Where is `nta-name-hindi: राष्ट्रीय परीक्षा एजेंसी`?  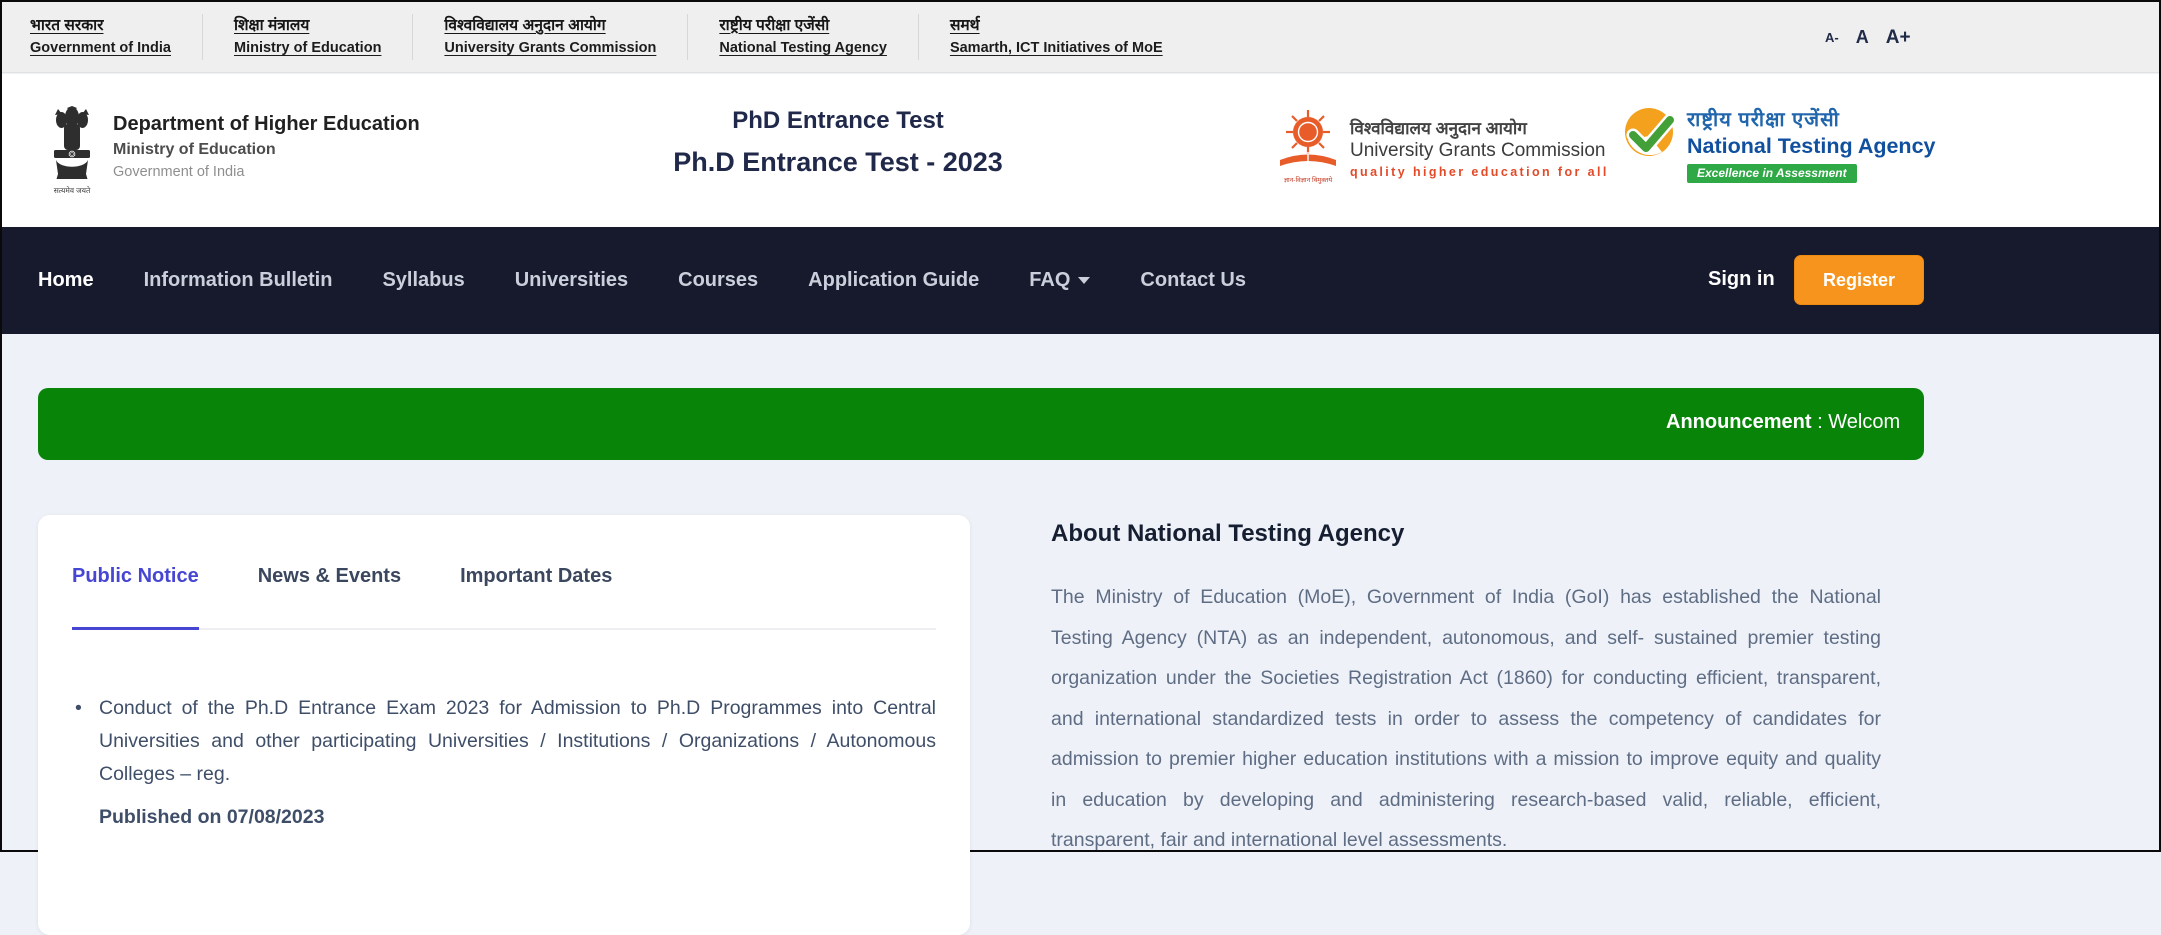 nta-name-hindi: राष्ट्रीय परीक्षा एजेंसी is located at coordinates (1763, 120).